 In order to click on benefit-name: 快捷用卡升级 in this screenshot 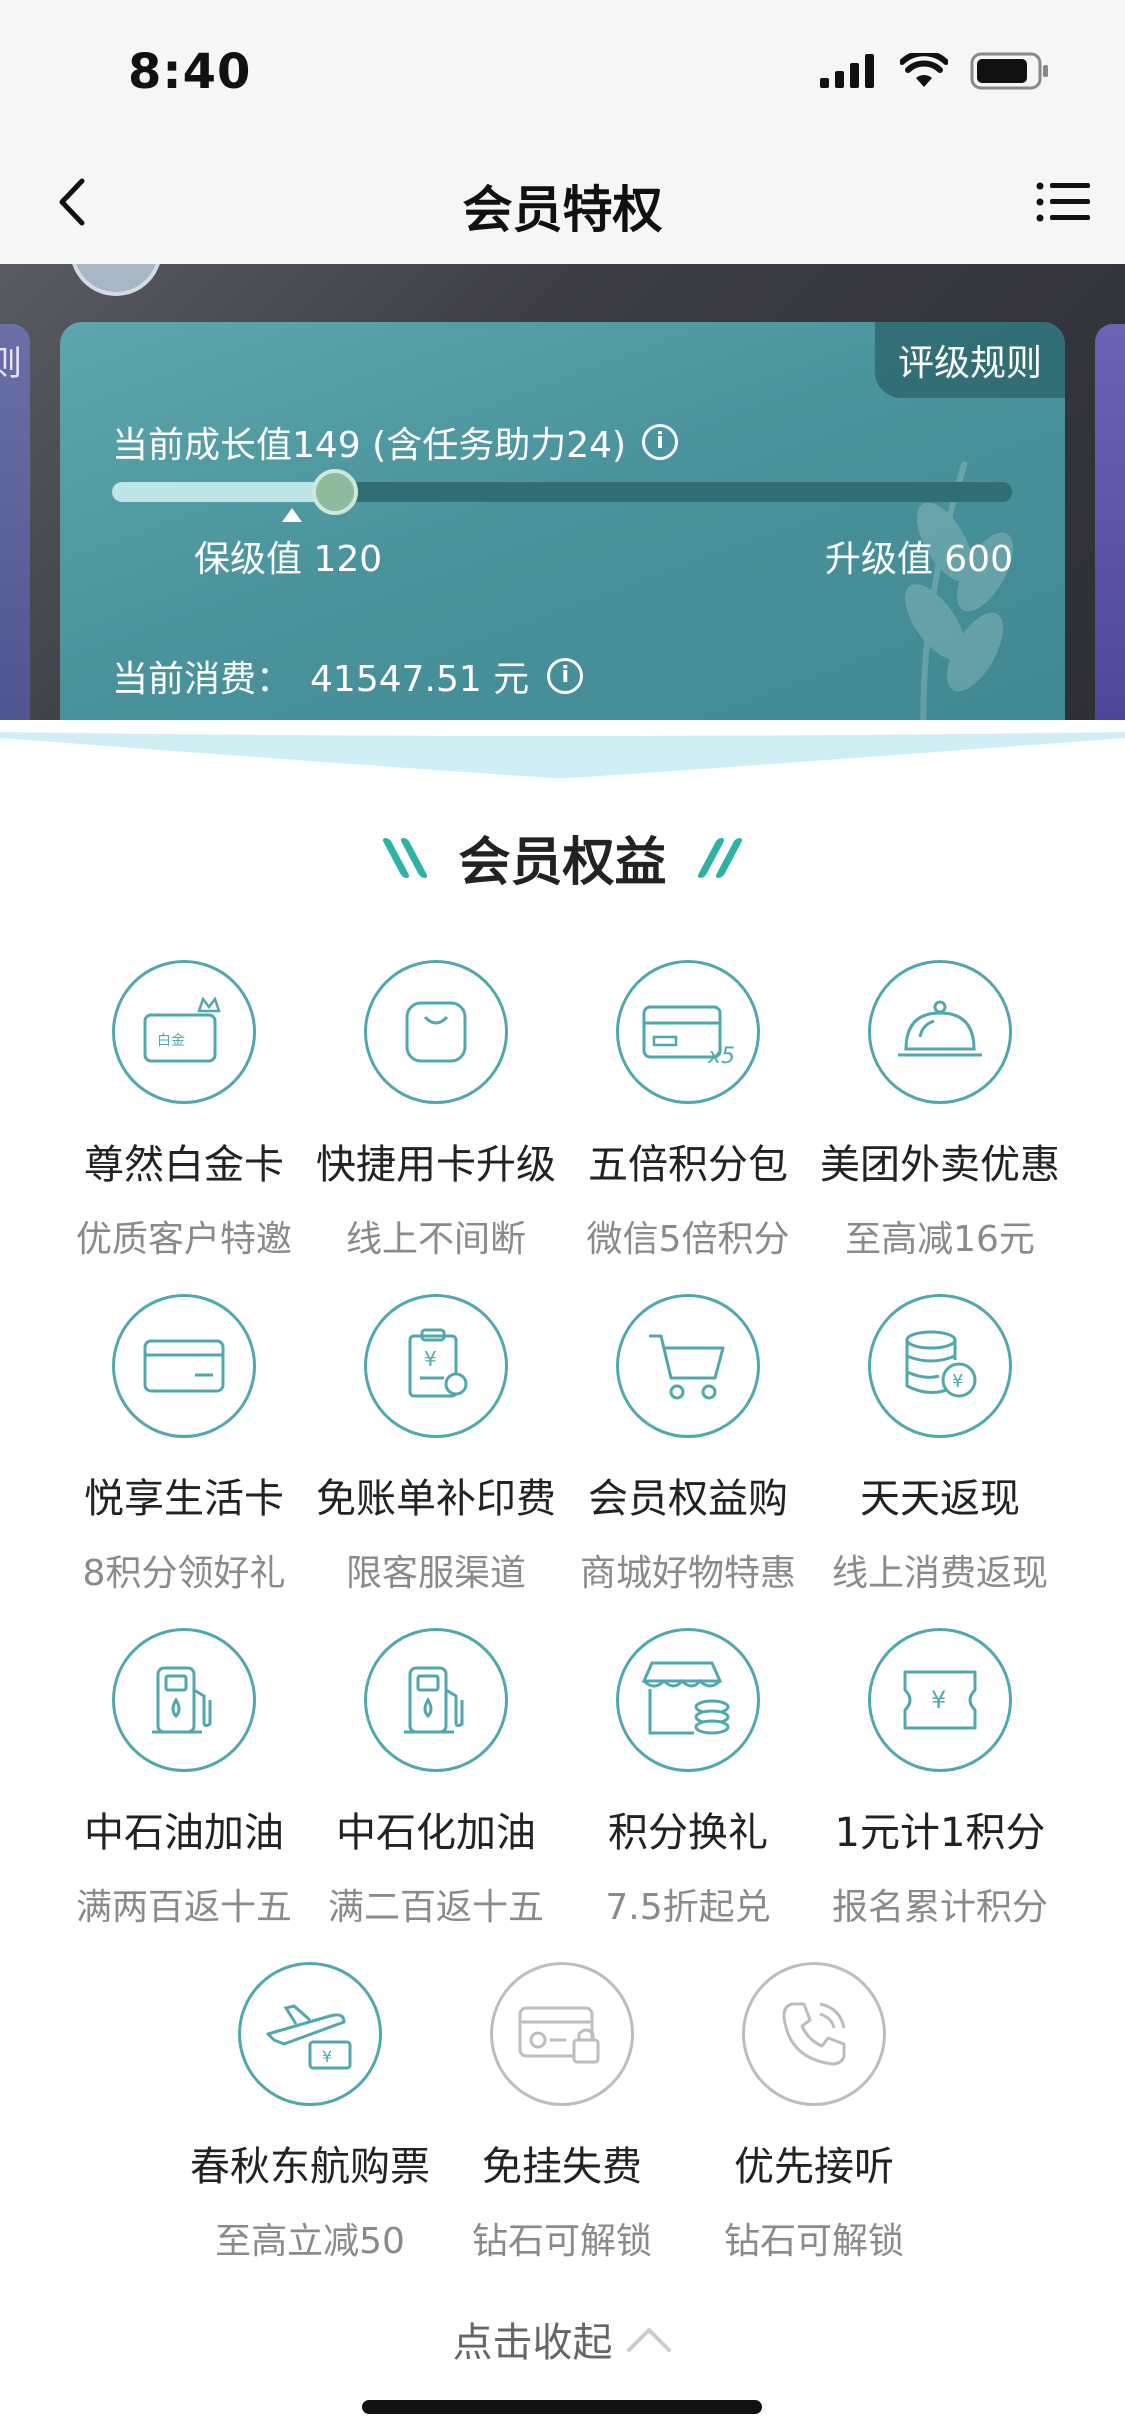, I will do `click(436, 1165)`.